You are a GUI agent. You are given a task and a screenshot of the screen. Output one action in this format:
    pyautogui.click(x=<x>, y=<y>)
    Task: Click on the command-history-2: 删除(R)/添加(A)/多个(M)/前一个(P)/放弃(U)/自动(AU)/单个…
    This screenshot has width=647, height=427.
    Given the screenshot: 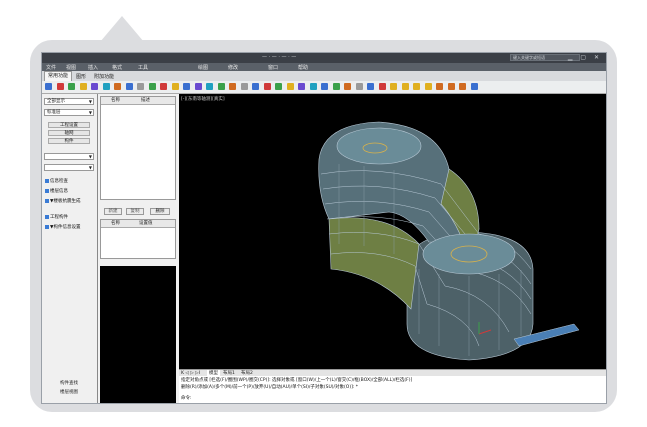 What is the action you would take?
    pyautogui.click(x=270, y=387)
    